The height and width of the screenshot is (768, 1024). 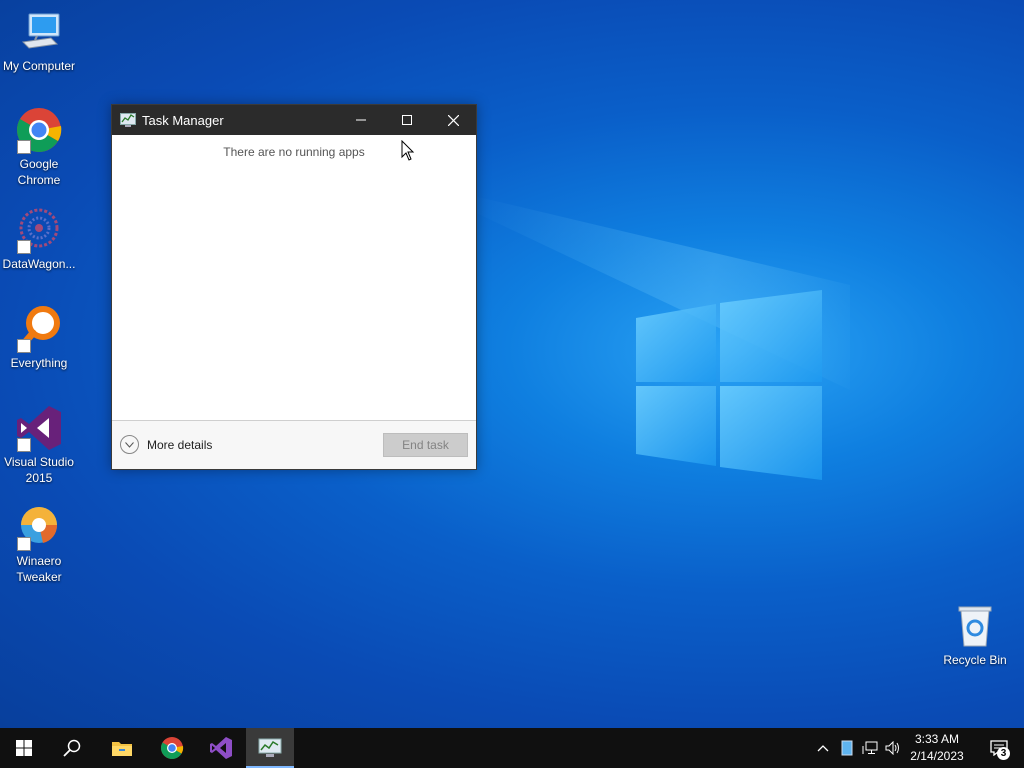 I want to click on taskbar-task-manager, so click(x=270, y=748).